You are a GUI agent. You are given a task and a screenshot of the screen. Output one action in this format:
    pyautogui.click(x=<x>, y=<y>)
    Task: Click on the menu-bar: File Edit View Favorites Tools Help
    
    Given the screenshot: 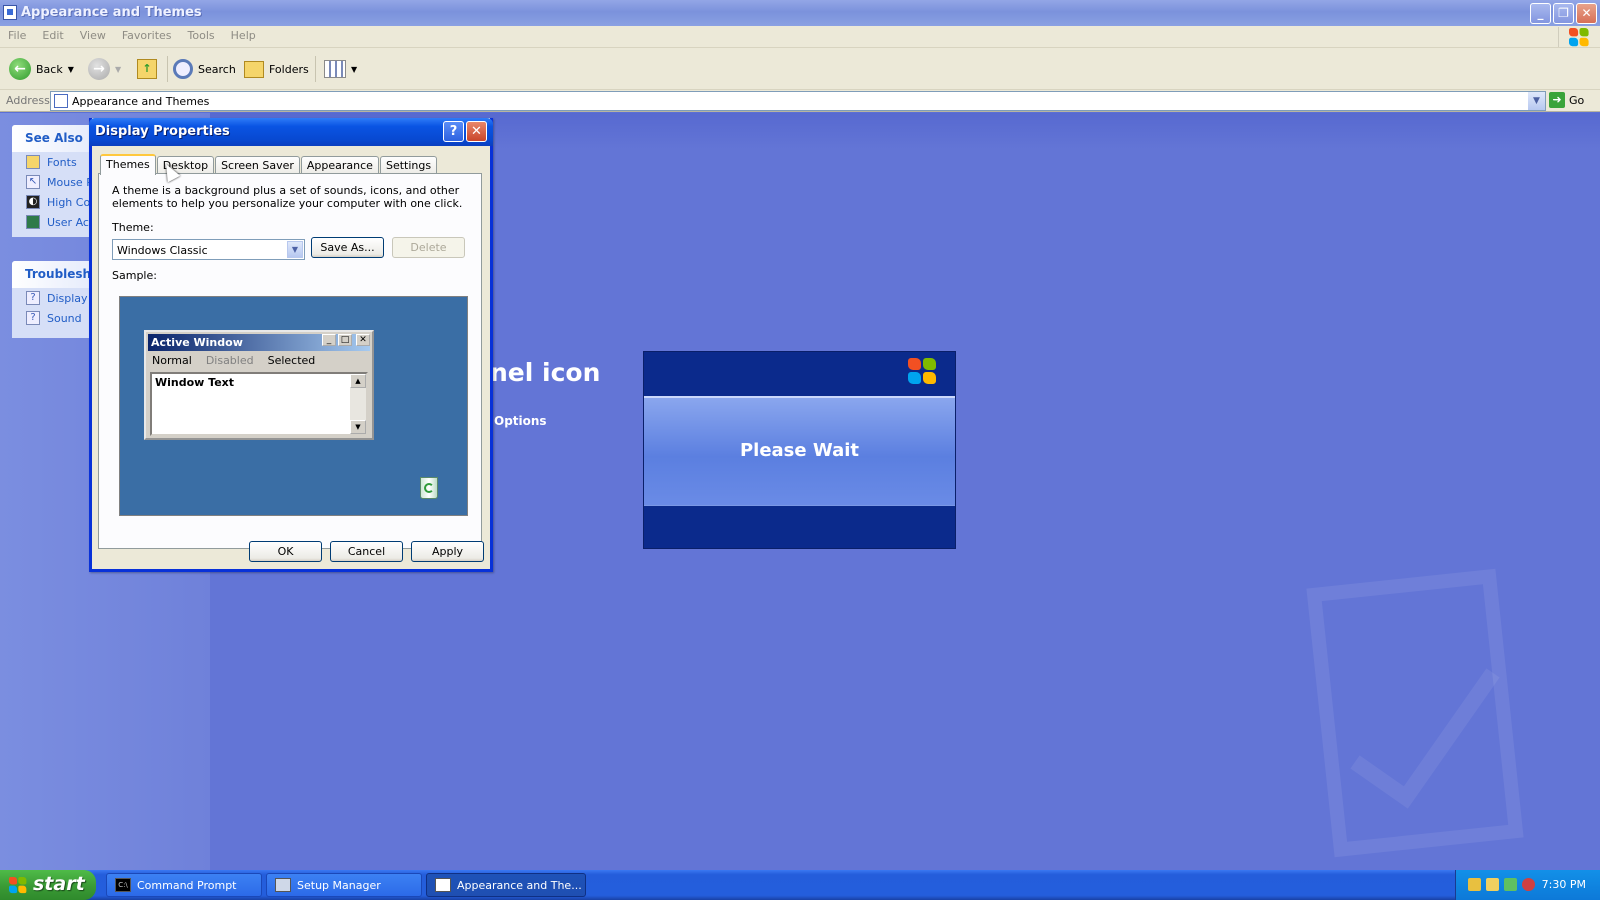 What is the action you would take?
    pyautogui.click(x=800, y=37)
    